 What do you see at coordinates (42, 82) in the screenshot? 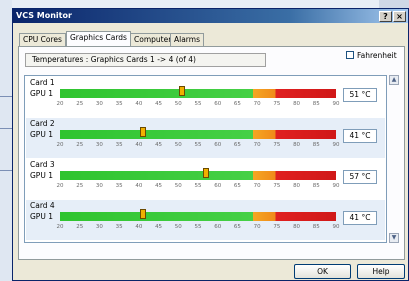
I see `card-name: Card 1` at bounding box center [42, 82].